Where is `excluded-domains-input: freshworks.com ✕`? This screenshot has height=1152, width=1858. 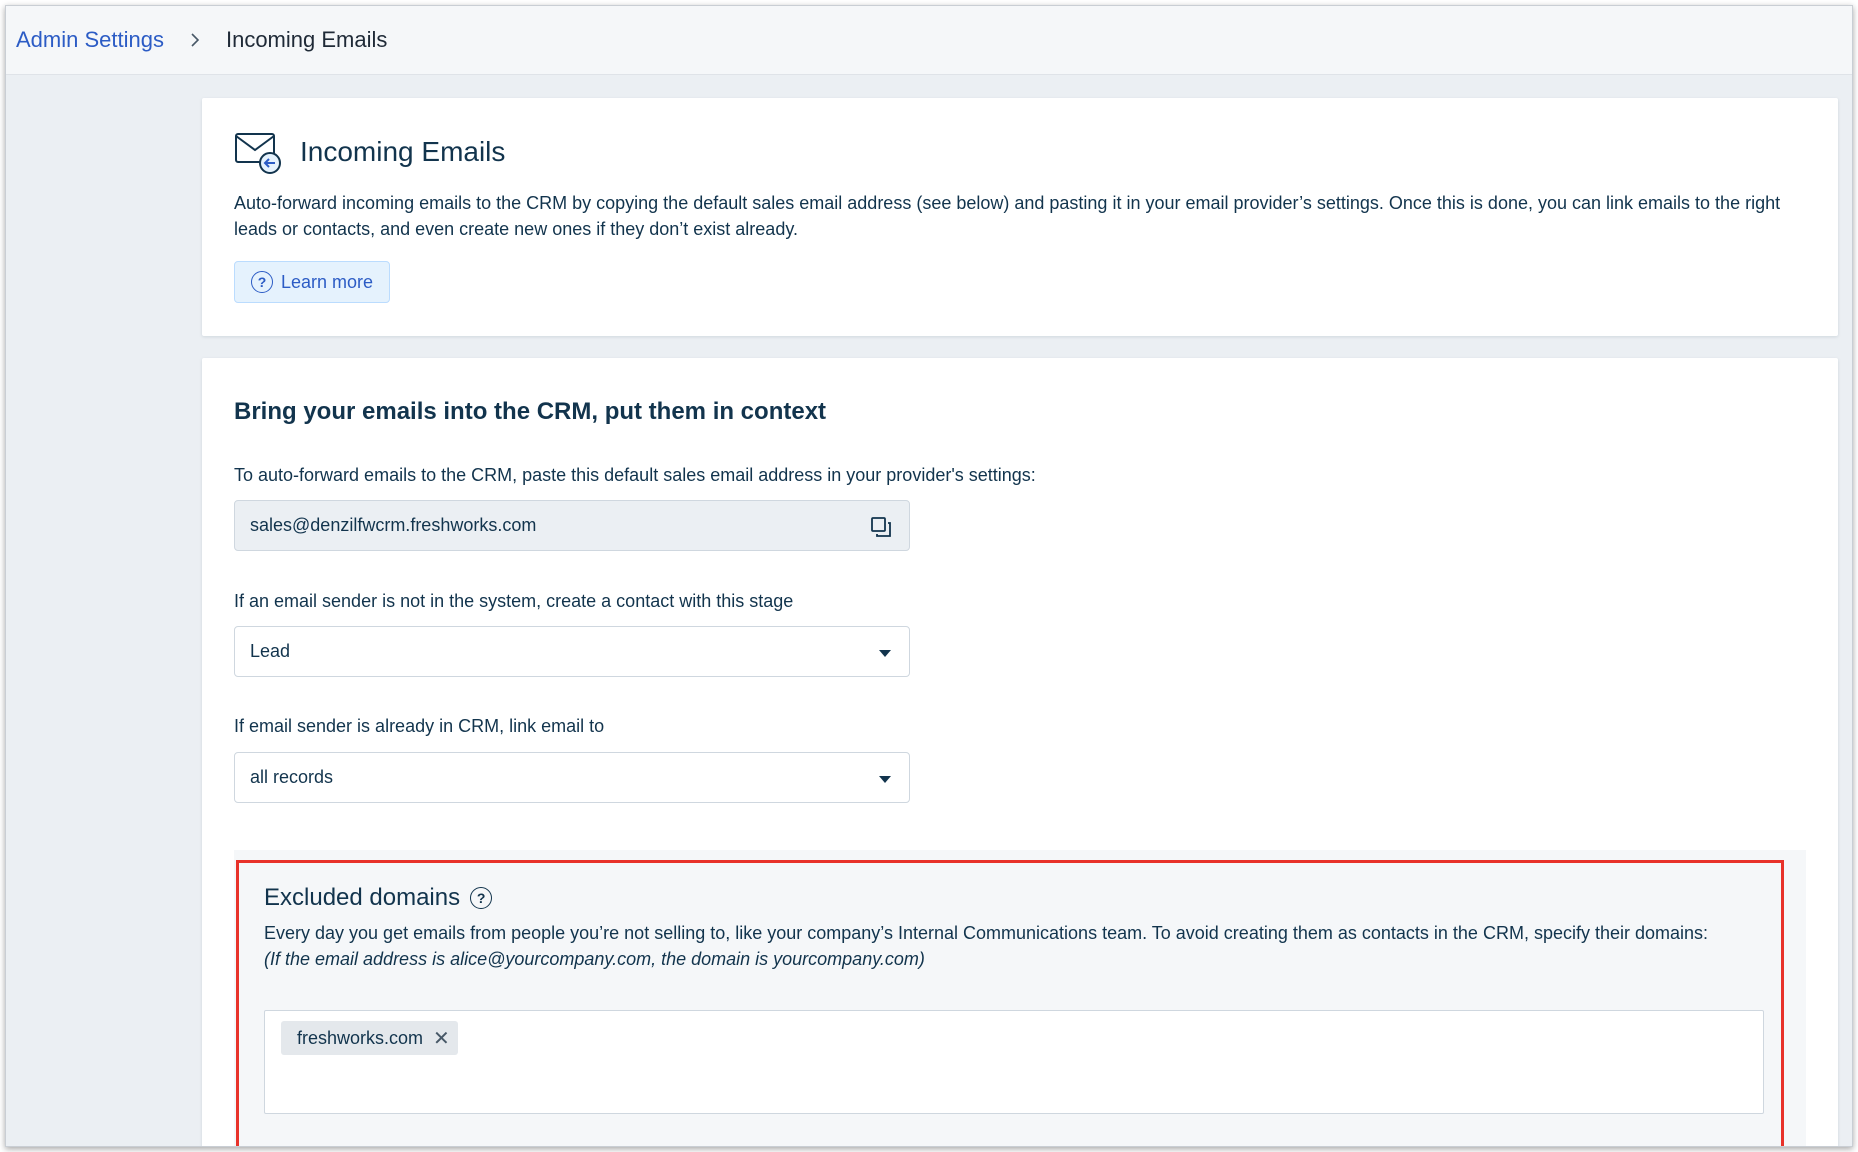
excluded-domains-input: freshworks.com ✕ is located at coordinates (1014, 1062).